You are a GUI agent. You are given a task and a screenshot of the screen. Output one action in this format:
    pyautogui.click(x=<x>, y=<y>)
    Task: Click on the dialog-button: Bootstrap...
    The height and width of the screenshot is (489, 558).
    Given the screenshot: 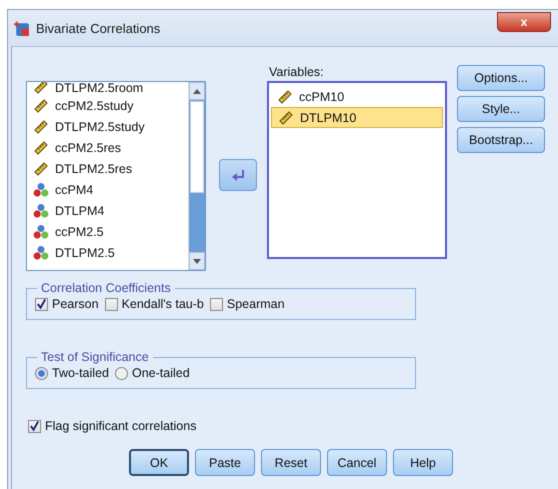 What is the action you would take?
    pyautogui.click(x=501, y=140)
    